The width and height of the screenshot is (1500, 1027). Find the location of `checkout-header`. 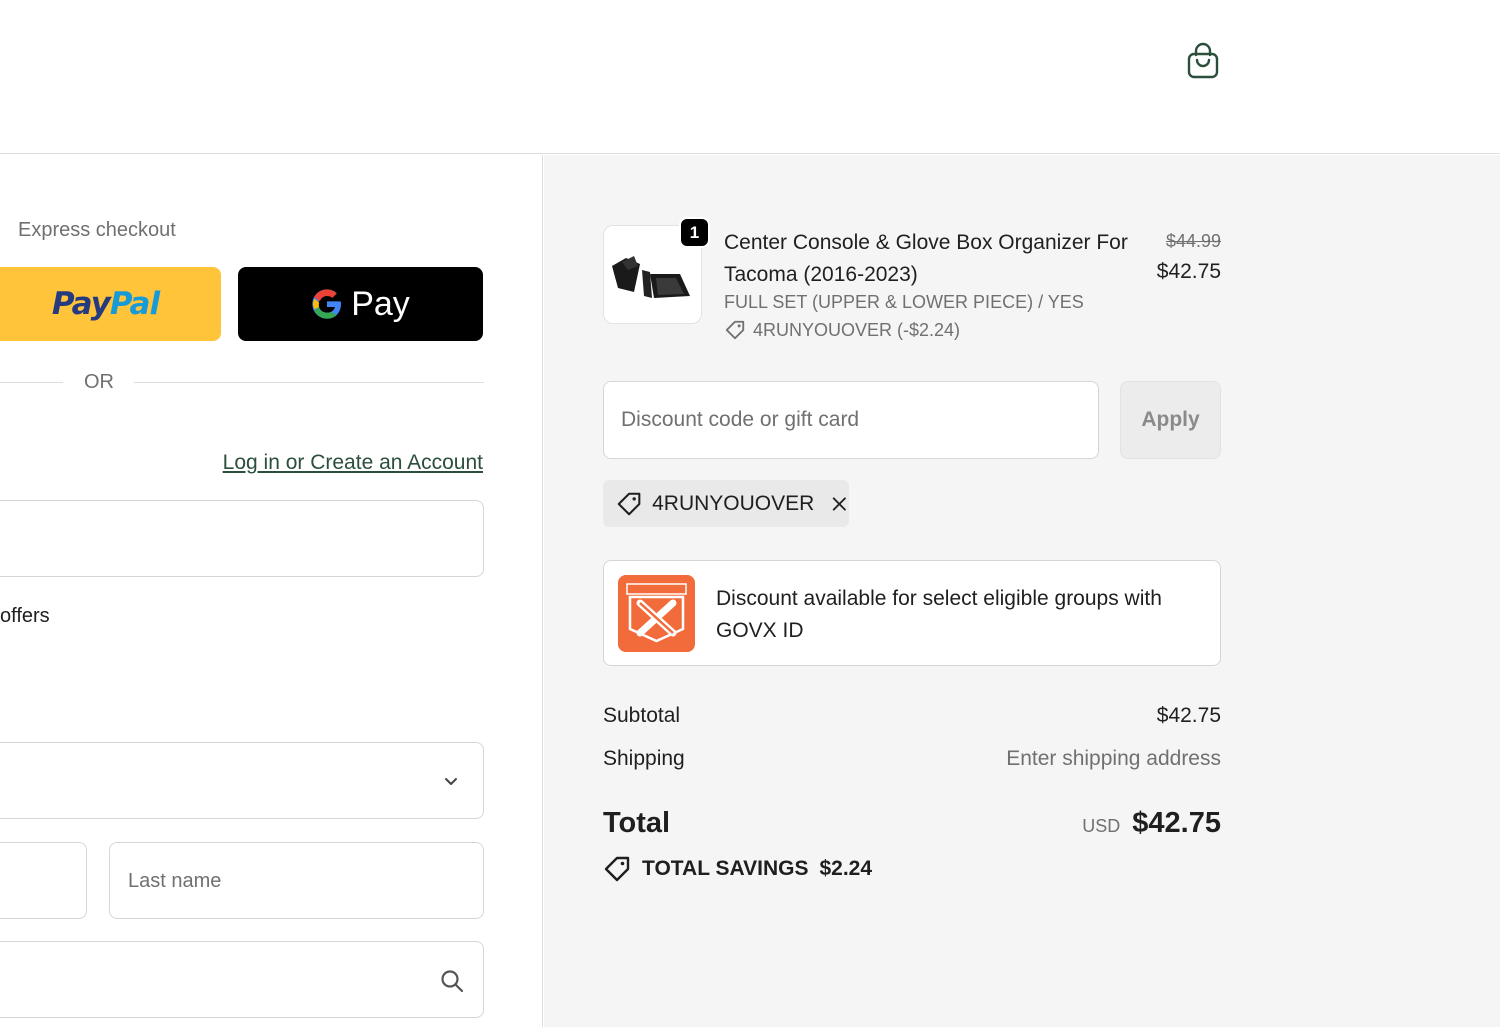

checkout-header is located at coordinates (750, 77).